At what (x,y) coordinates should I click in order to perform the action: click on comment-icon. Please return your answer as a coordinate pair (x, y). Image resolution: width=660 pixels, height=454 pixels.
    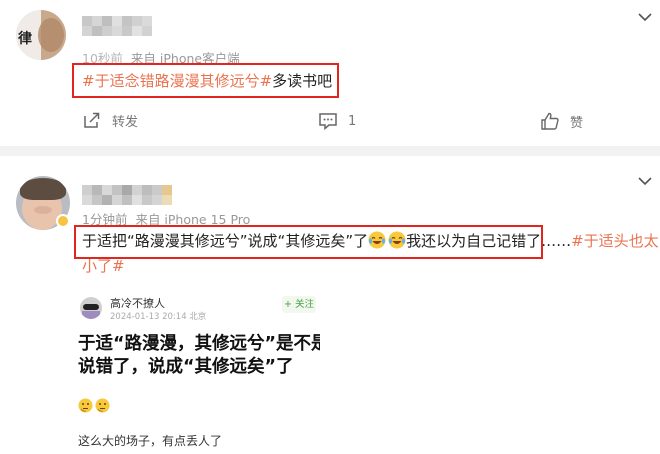
    Looking at the image, I should click on (328, 121).